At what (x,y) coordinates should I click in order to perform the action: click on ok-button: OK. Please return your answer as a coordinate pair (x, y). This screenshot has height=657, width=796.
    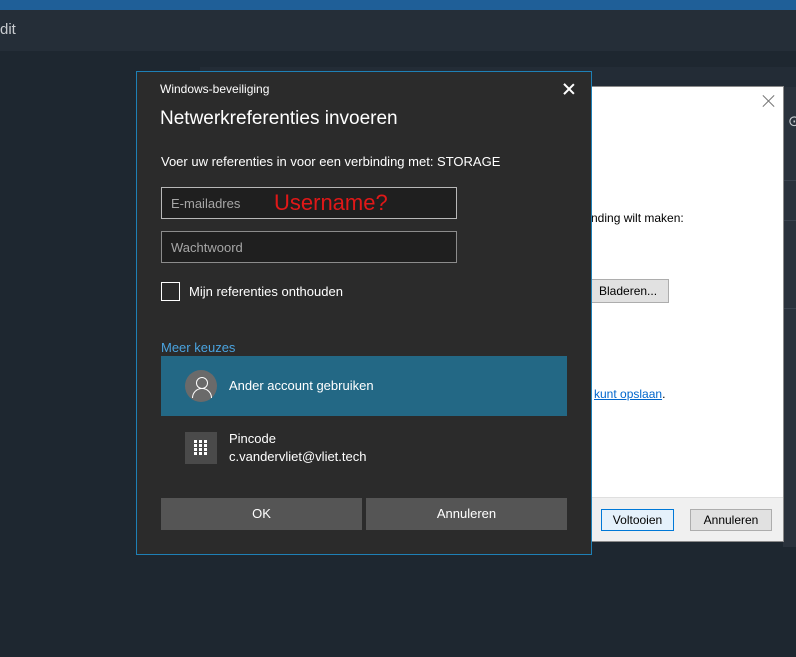
    Looking at the image, I should click on (261, 514).